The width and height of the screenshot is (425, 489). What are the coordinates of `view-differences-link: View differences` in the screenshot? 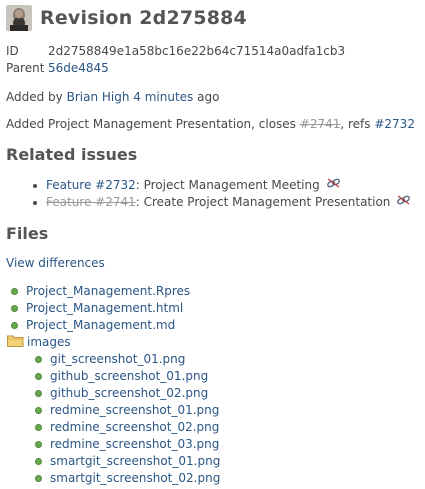 It's located at (55, 263).